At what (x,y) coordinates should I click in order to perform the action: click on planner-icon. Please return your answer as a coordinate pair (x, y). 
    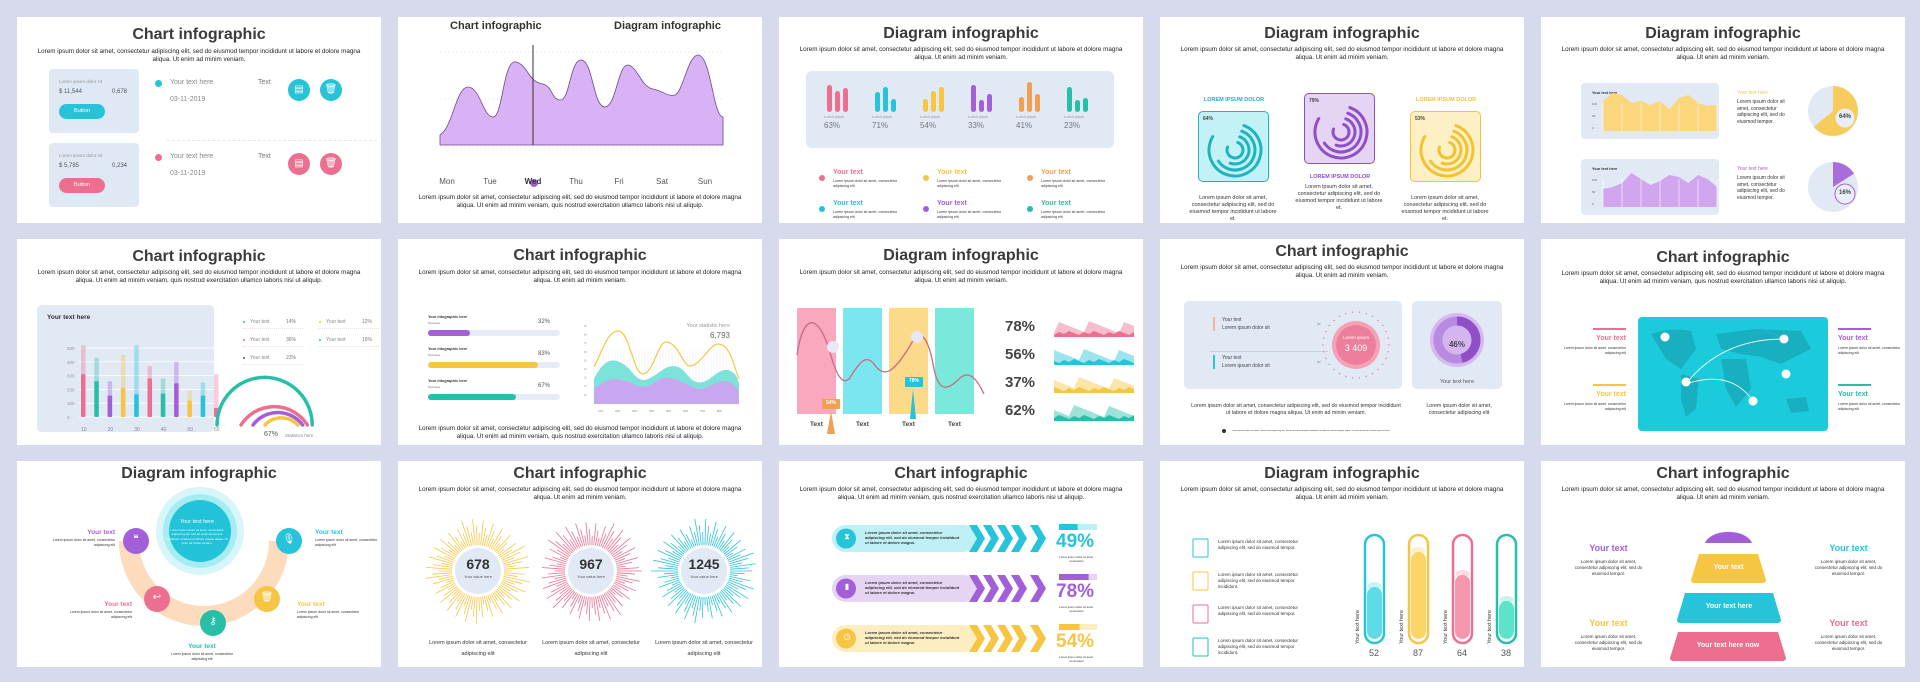
    Looking at the image, I should click on (1200, 647).